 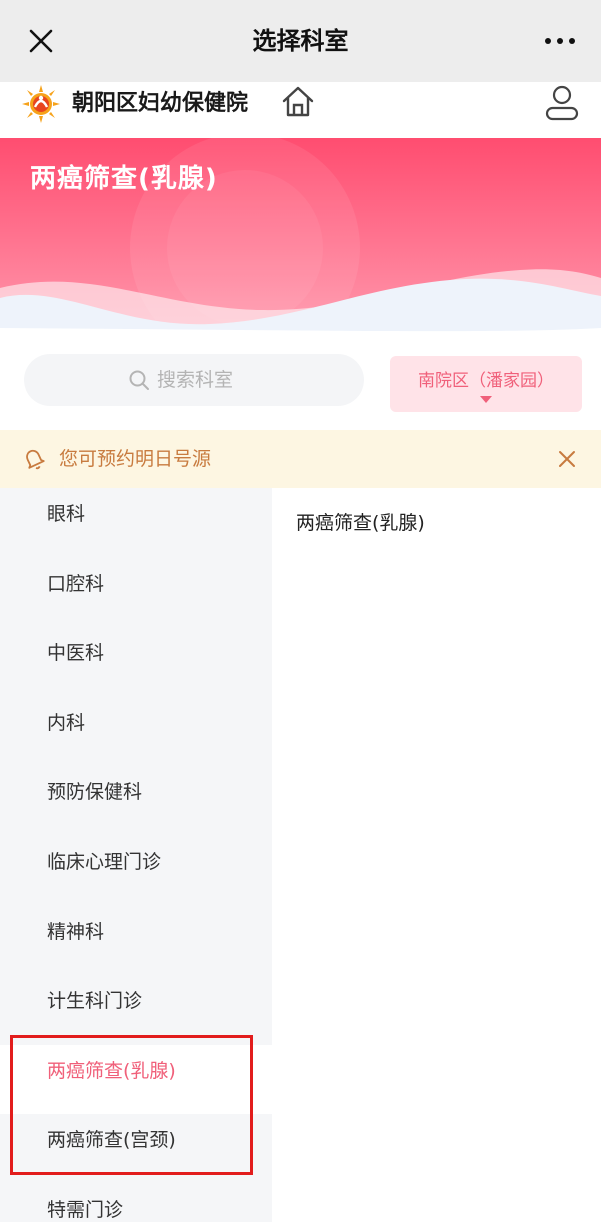 I want to click on sidebar-item: 口腔科, so click(x=136, y=593).